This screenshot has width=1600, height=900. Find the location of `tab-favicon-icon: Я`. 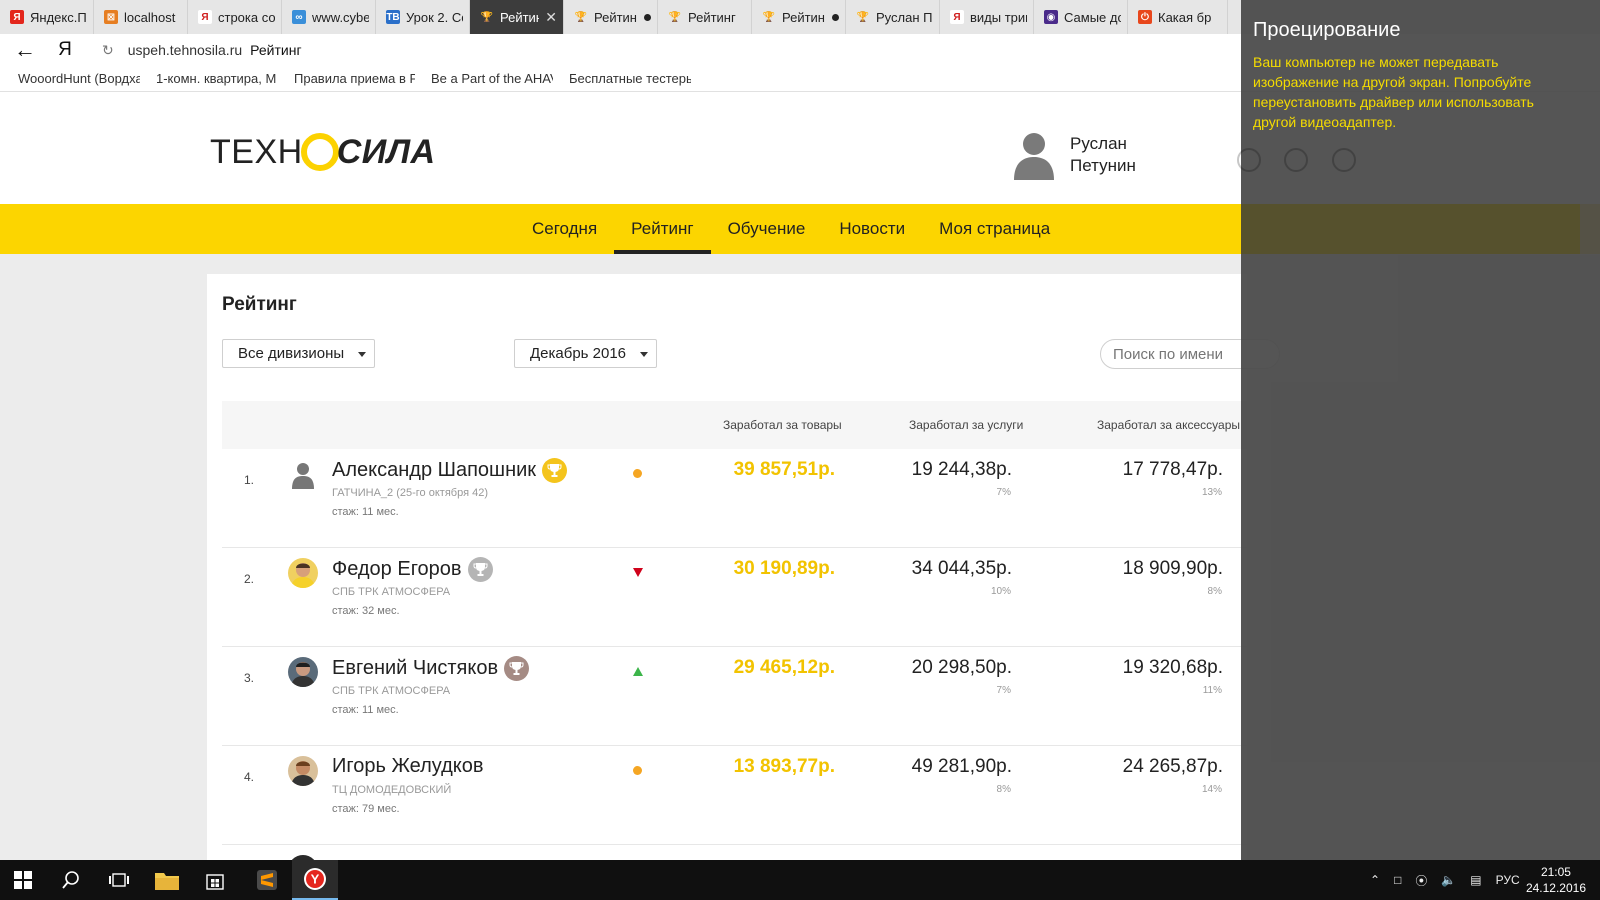

tab-favicon-icon: Я is located at coordinates (957, 17).